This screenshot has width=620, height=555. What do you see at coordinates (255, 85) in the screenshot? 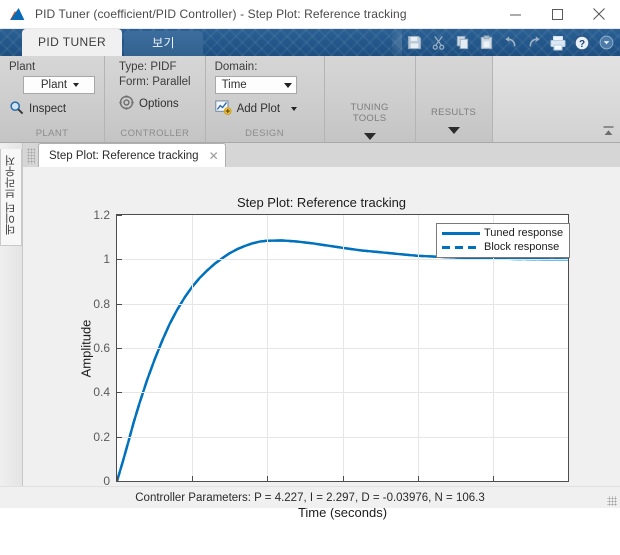
I see `domain-select: Time` at bounding box center [255, 85].